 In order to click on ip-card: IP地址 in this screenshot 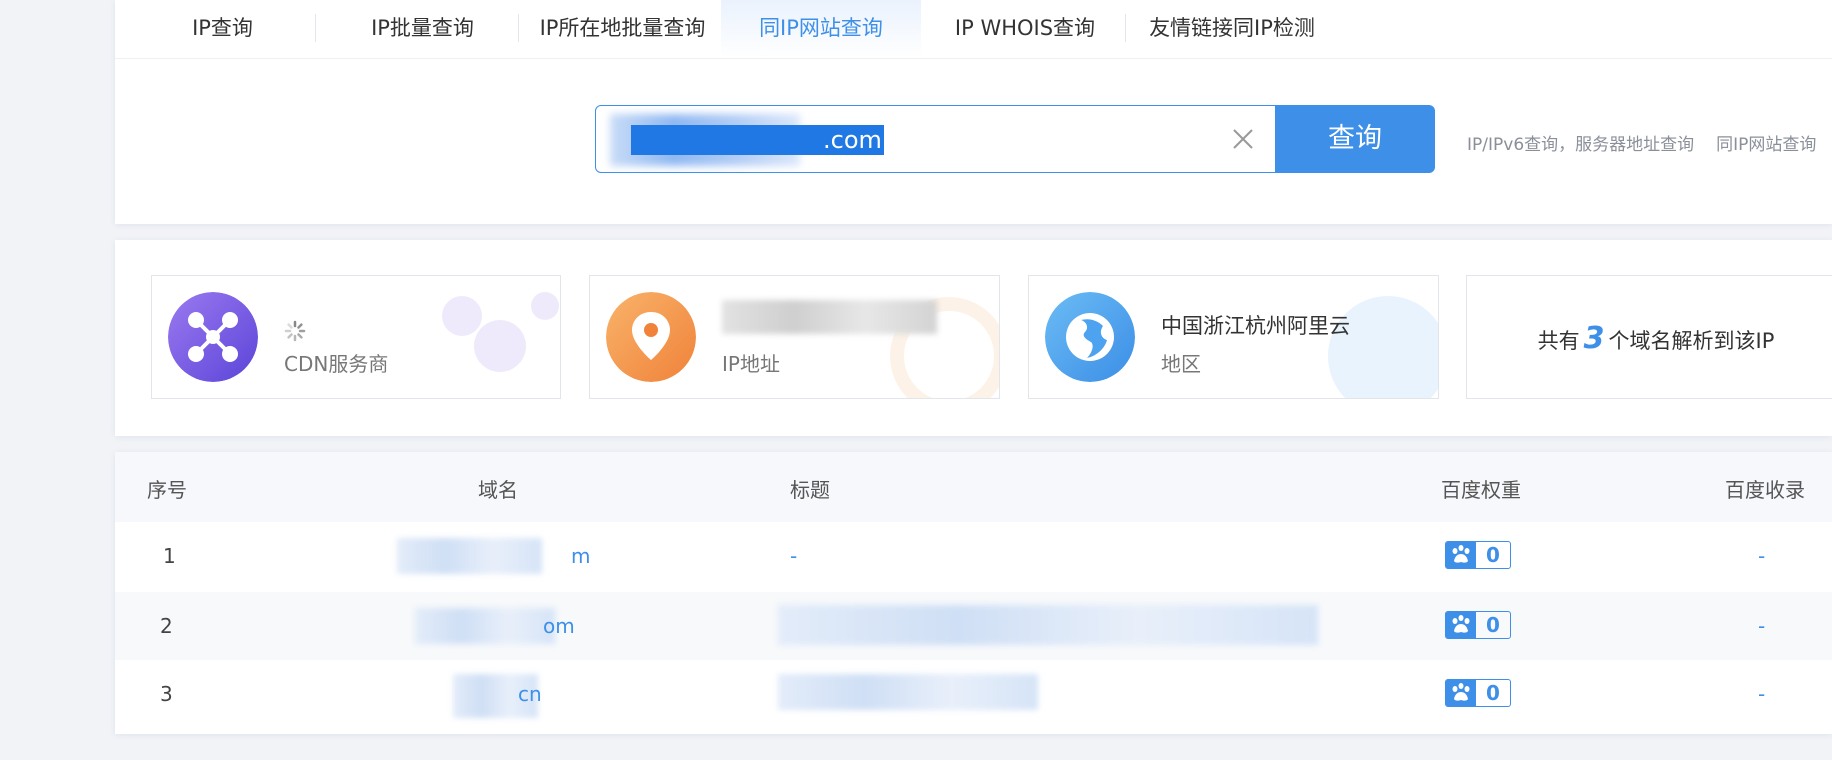, I will do `click(794, 337)`.